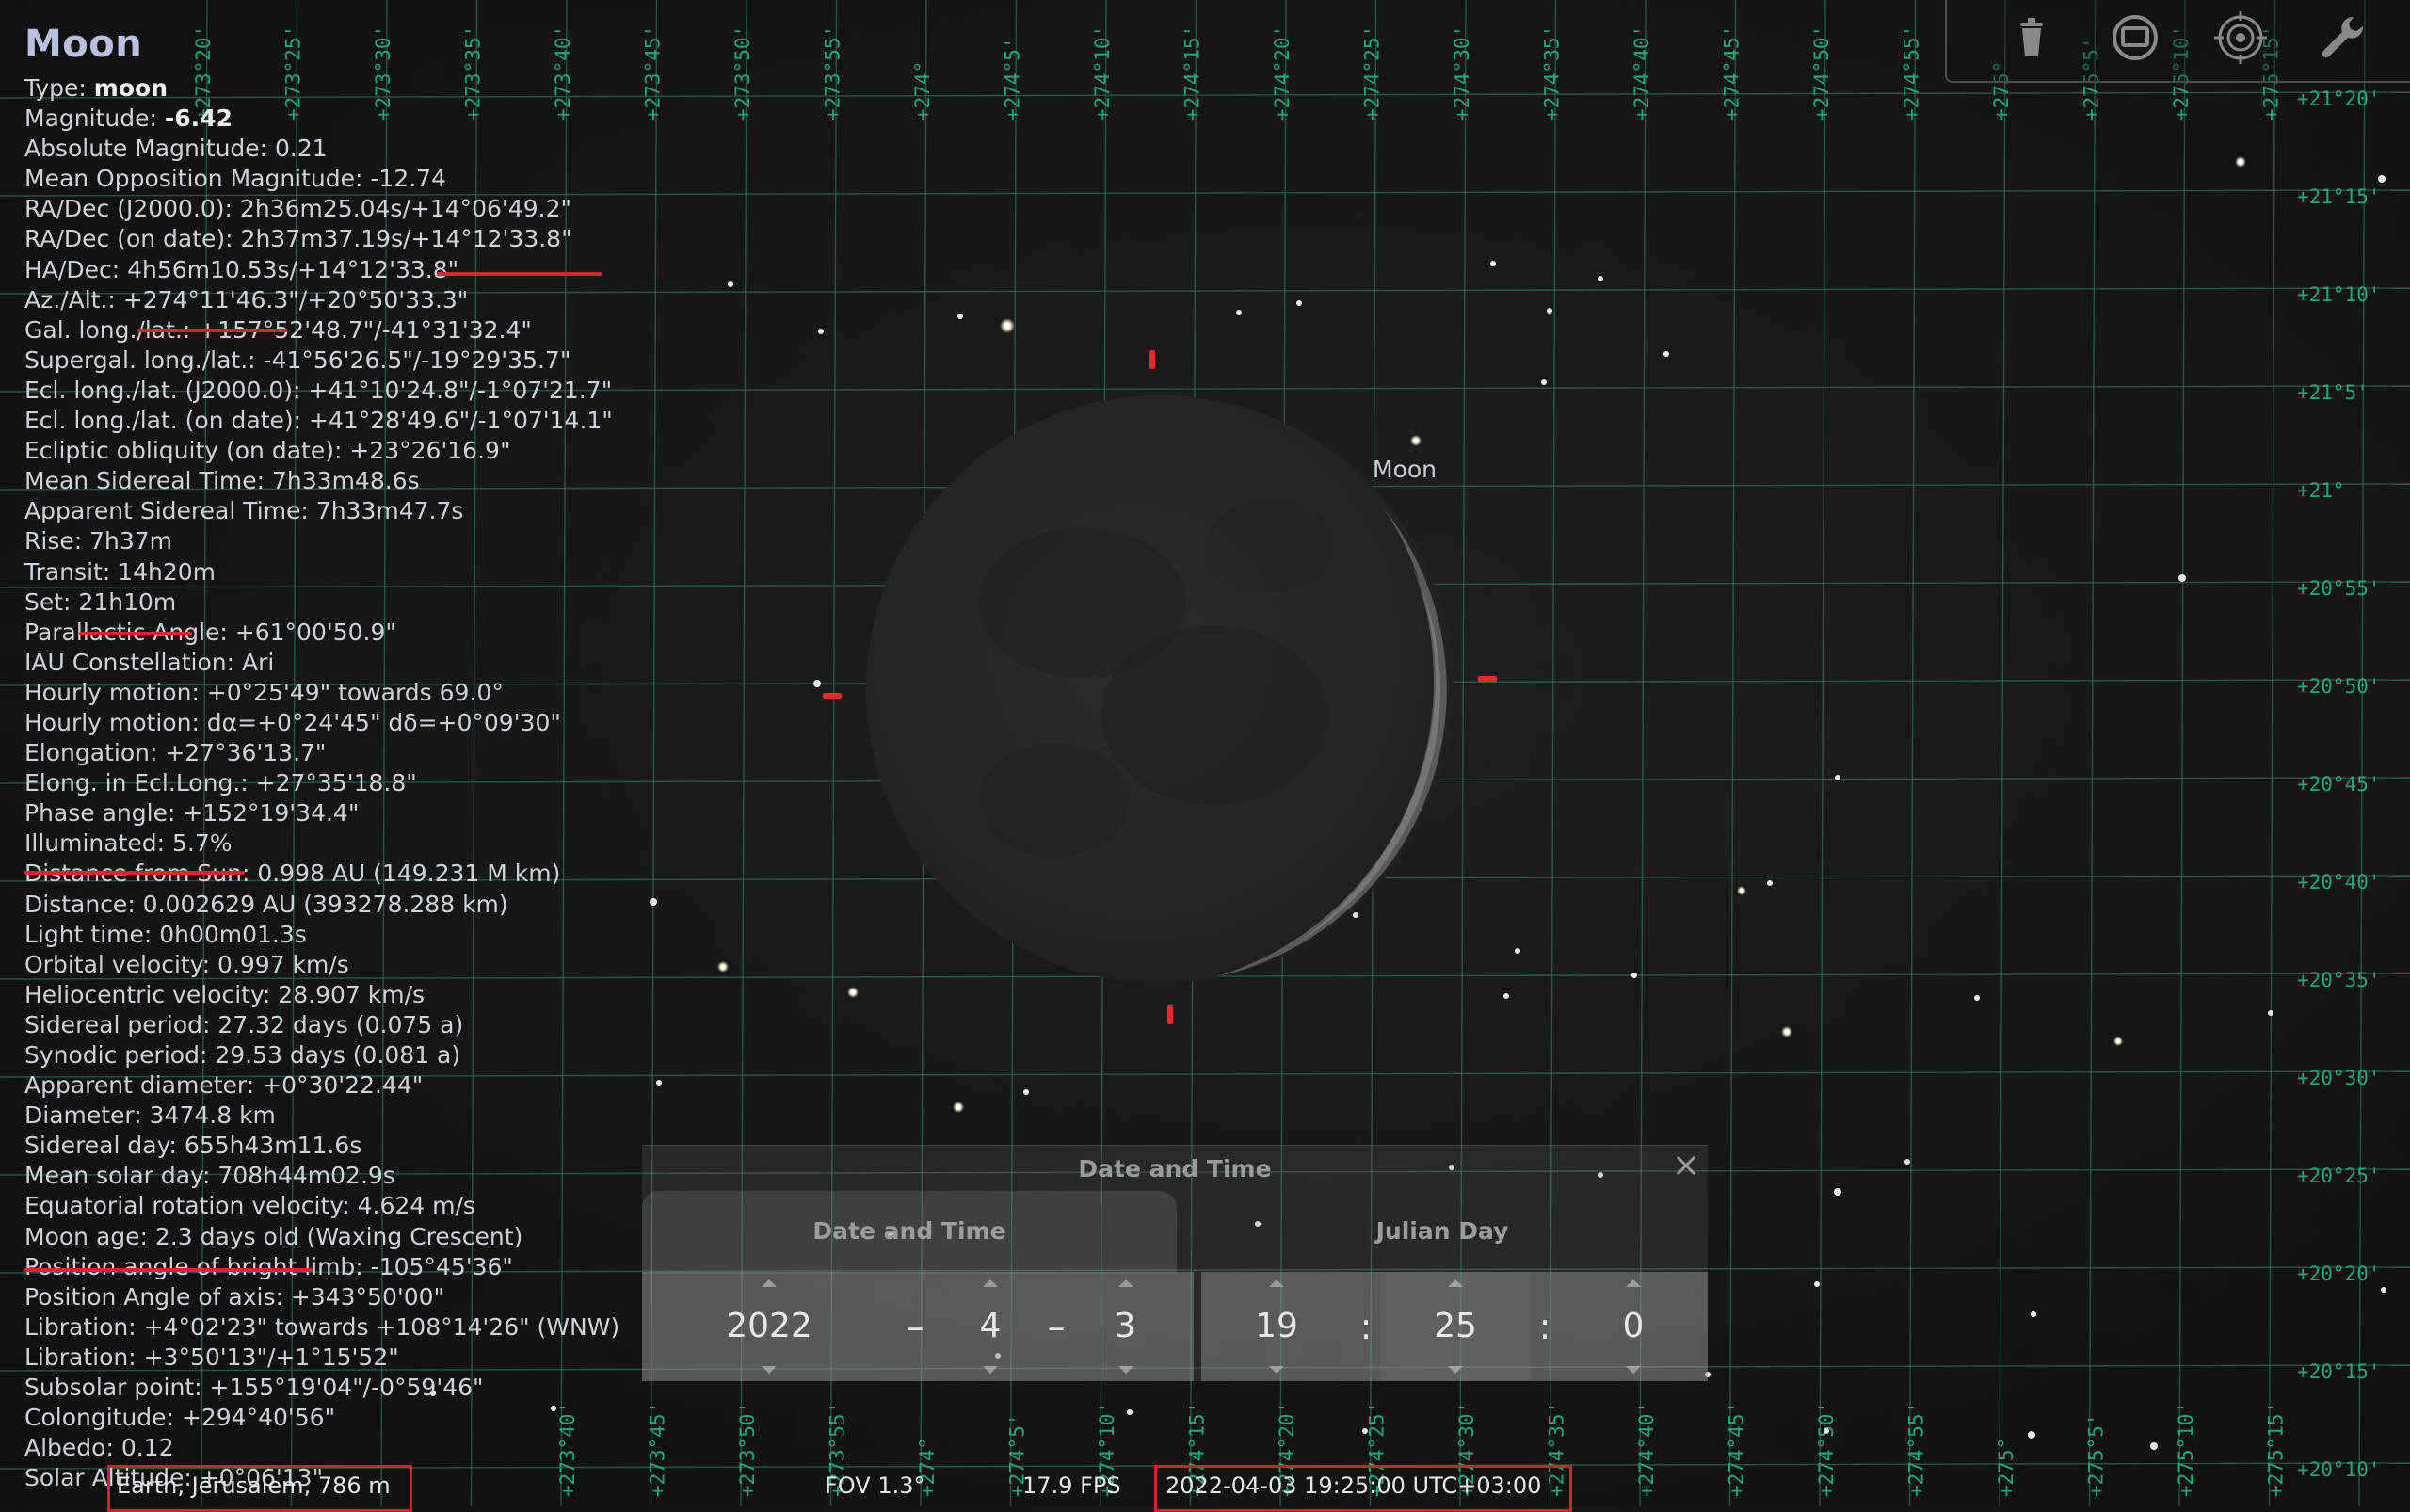  I want to click on selection-marker-right, so click(1487, 679).